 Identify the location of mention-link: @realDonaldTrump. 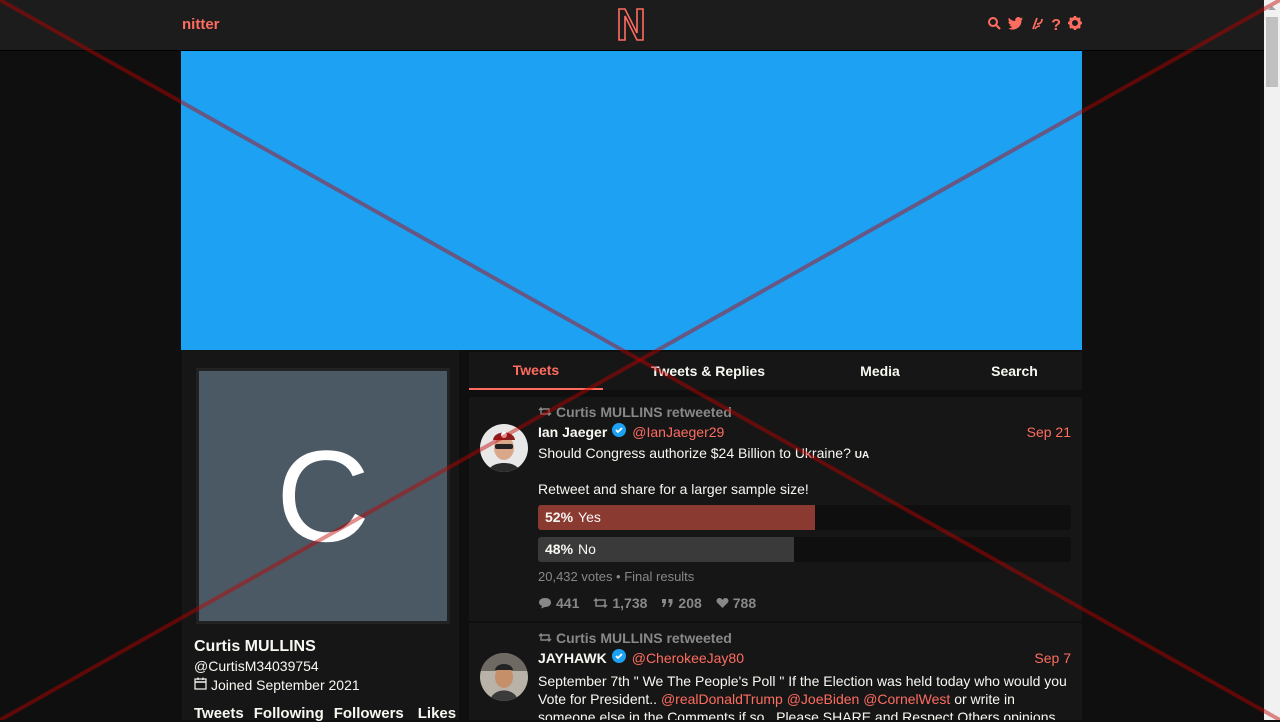
(722, 699).